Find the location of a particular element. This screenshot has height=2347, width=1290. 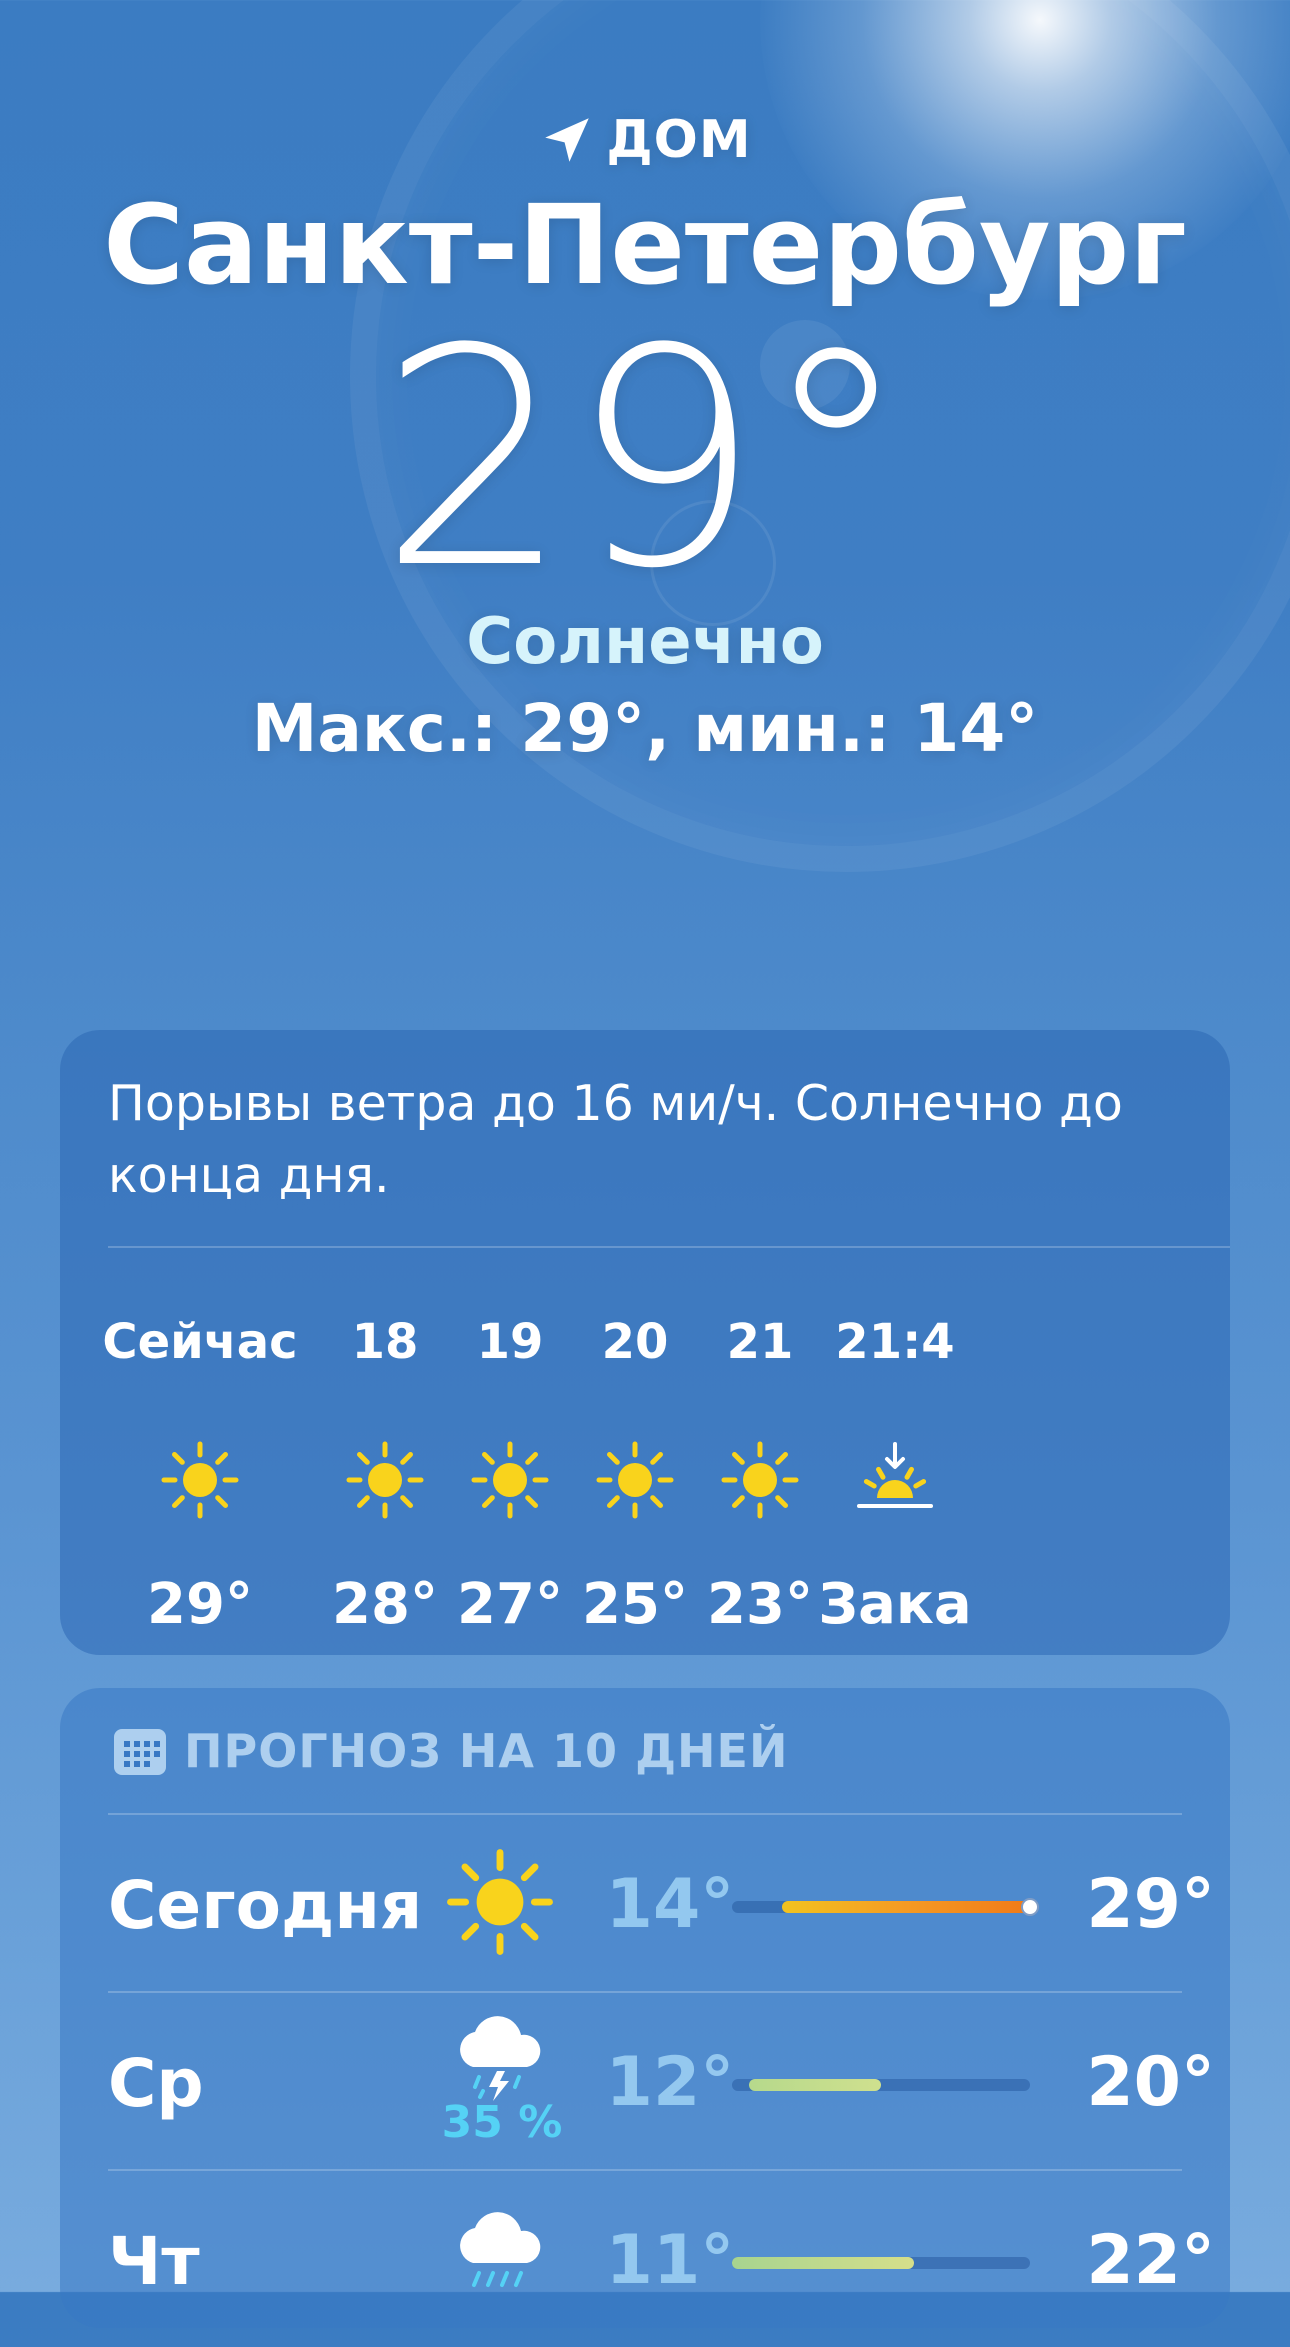

divider is located at coordinates (669, 1247).